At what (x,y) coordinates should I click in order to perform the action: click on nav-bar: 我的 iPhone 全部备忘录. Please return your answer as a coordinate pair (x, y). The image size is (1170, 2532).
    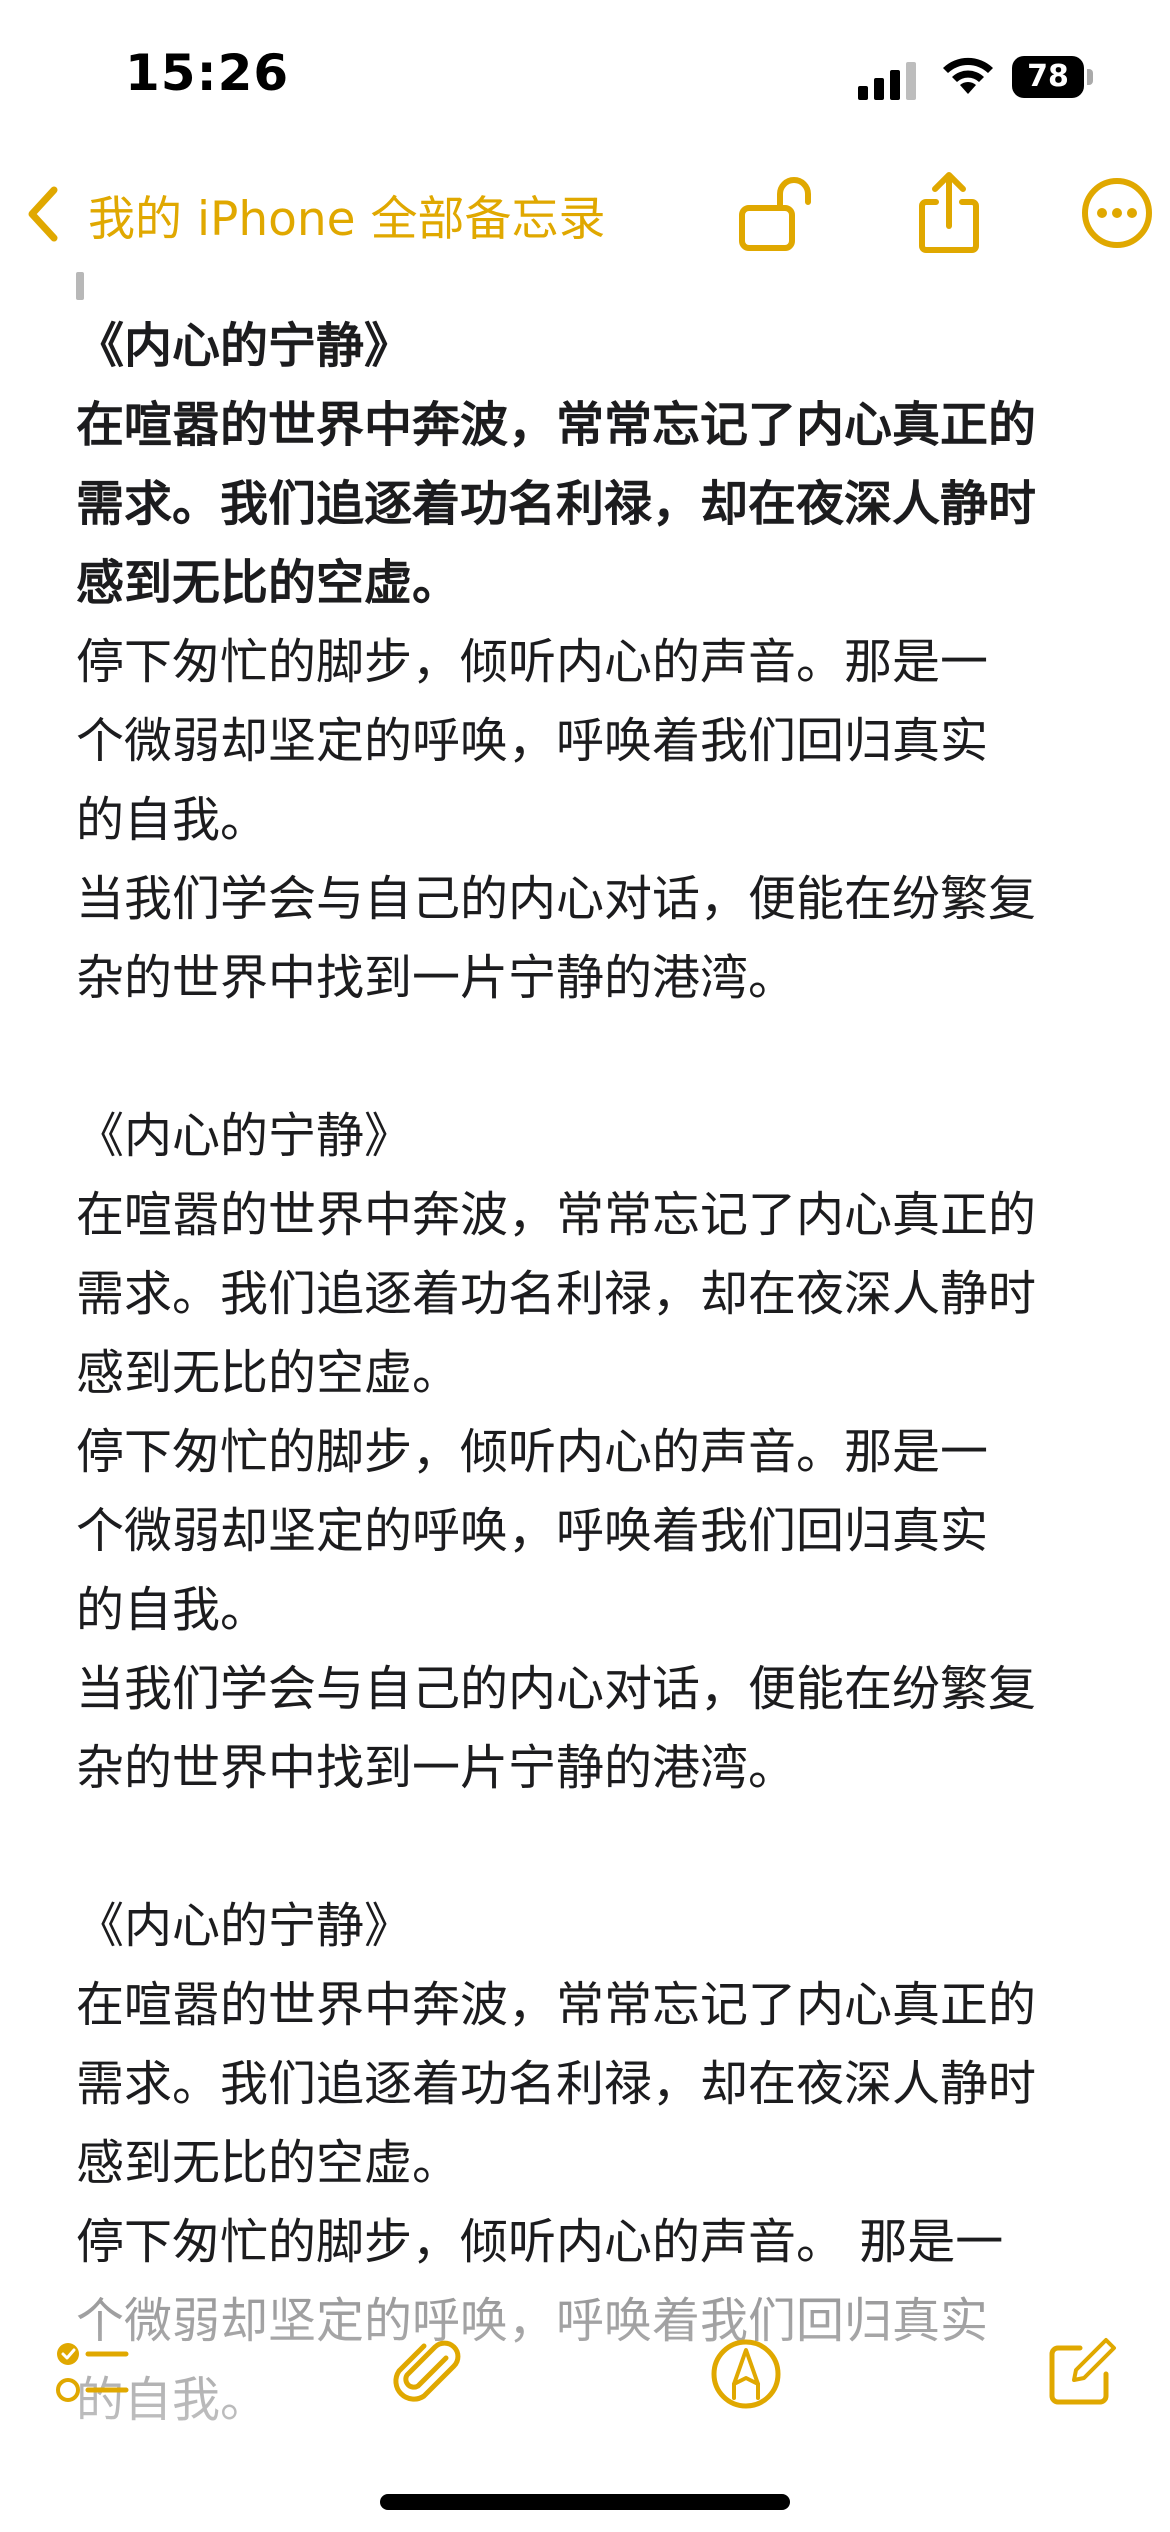
    Looking at the image, I should click on (585, 215).